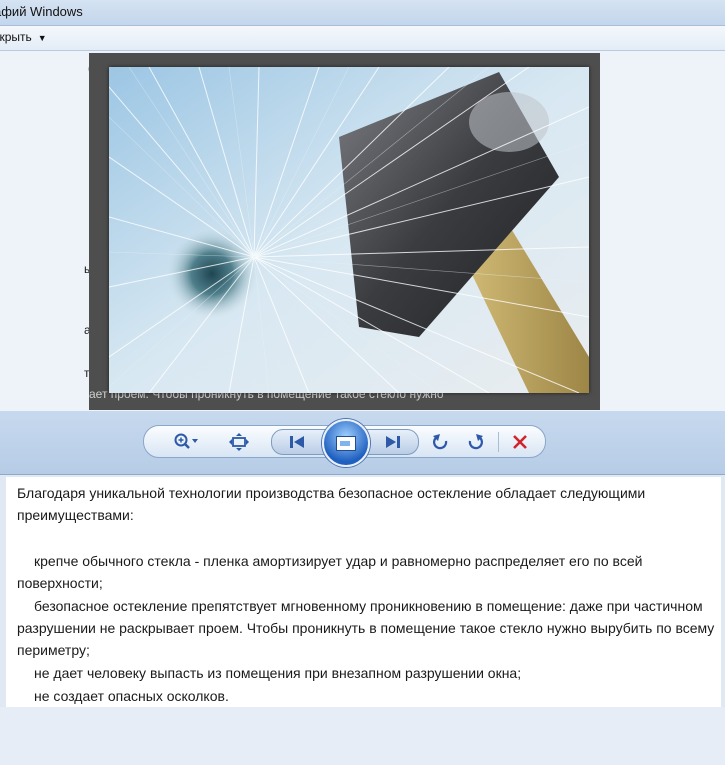  What do you see at coordinates (362, 736) in the screenshot?
I see `empty-area` at bounding box center [362, 736].